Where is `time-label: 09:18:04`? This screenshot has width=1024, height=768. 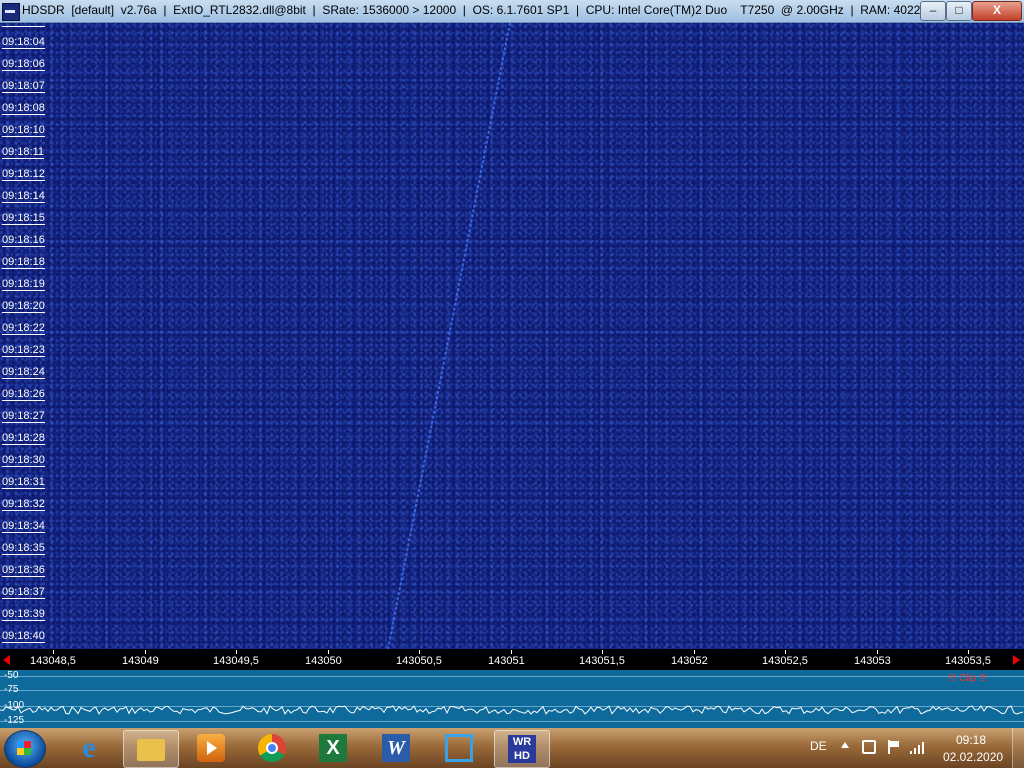 time-label: 09:18:04 is located at coordinates (23, 42).